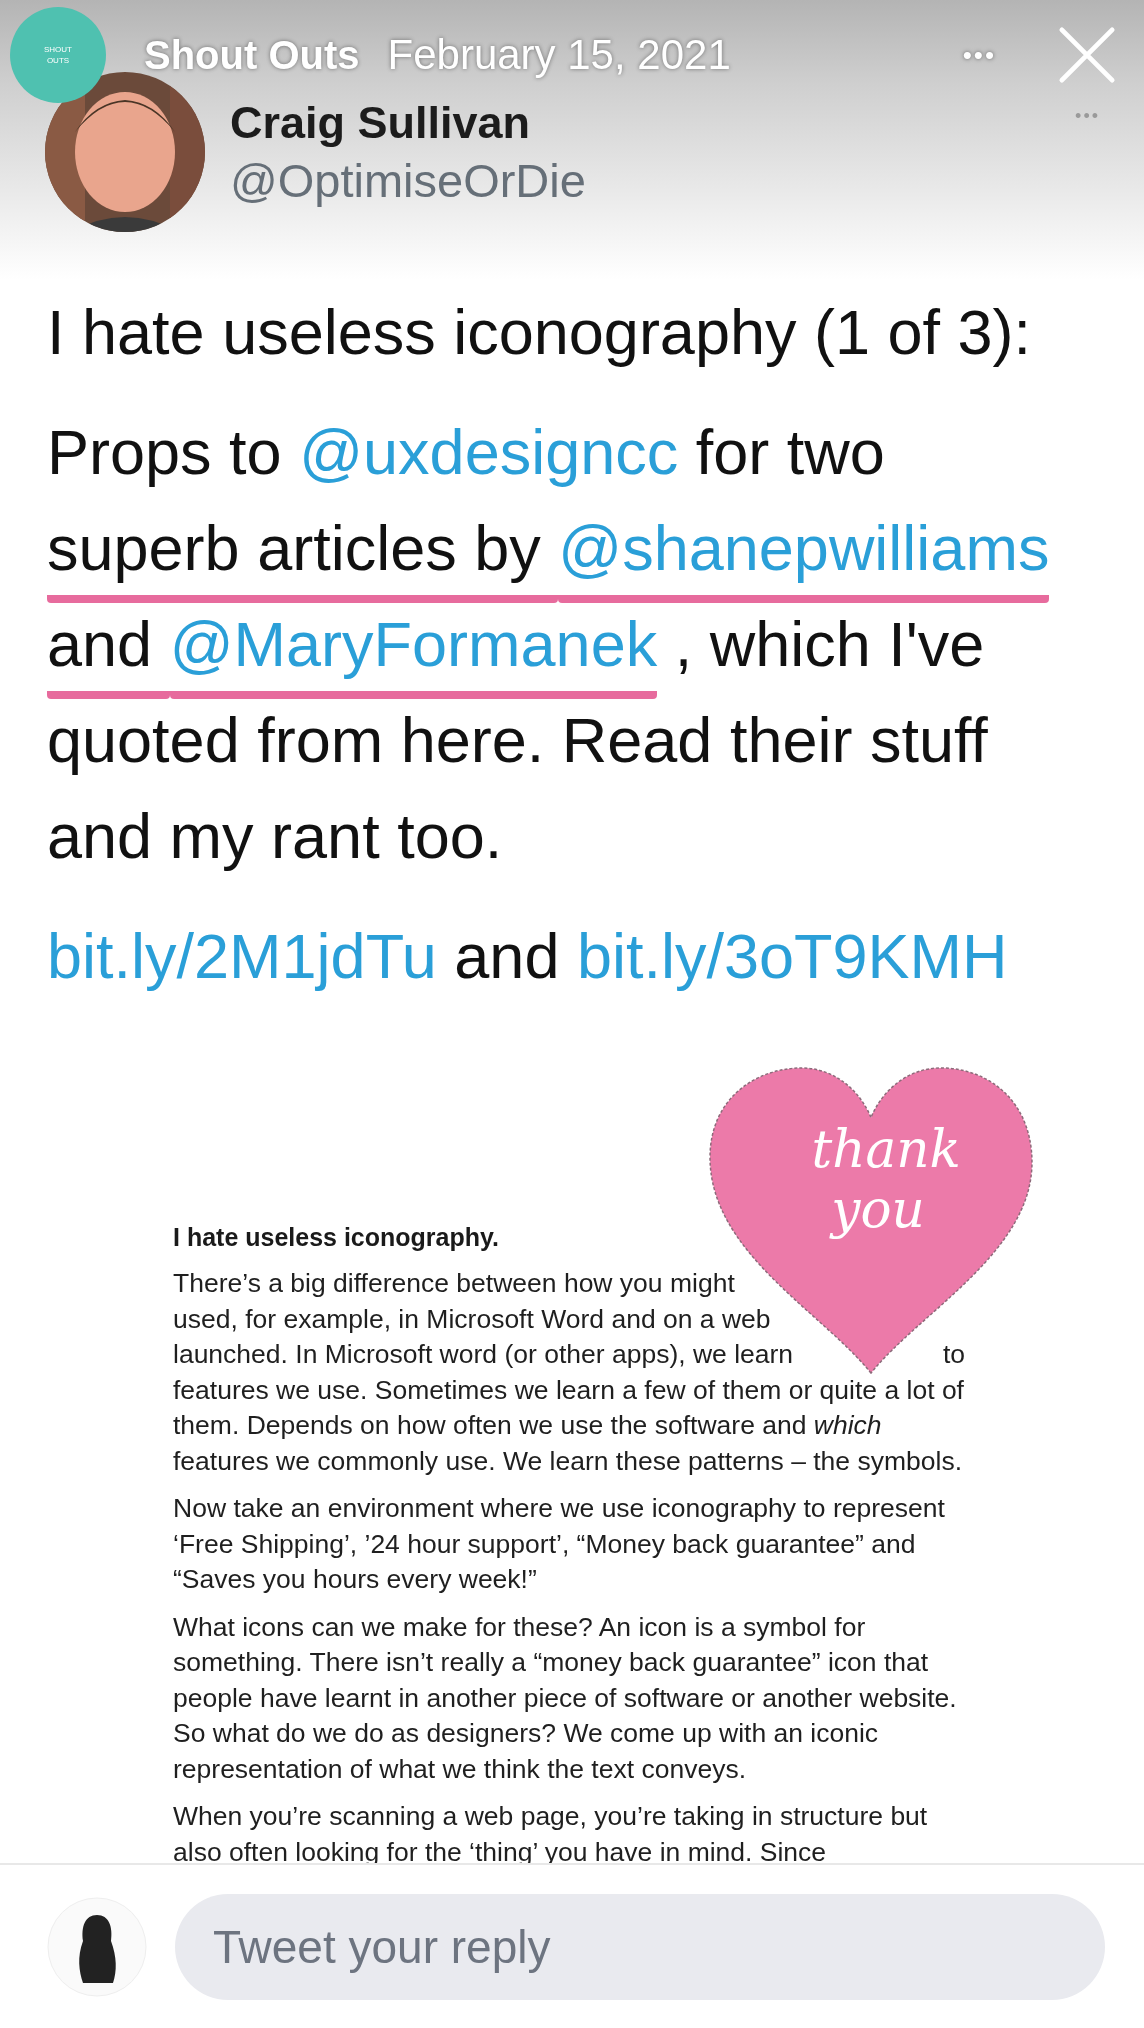 Image resolution: width=1144 pixels, height=2028 pixels. I want to click on document-line: “Saves you hours every week!”, so click(355, 1579).